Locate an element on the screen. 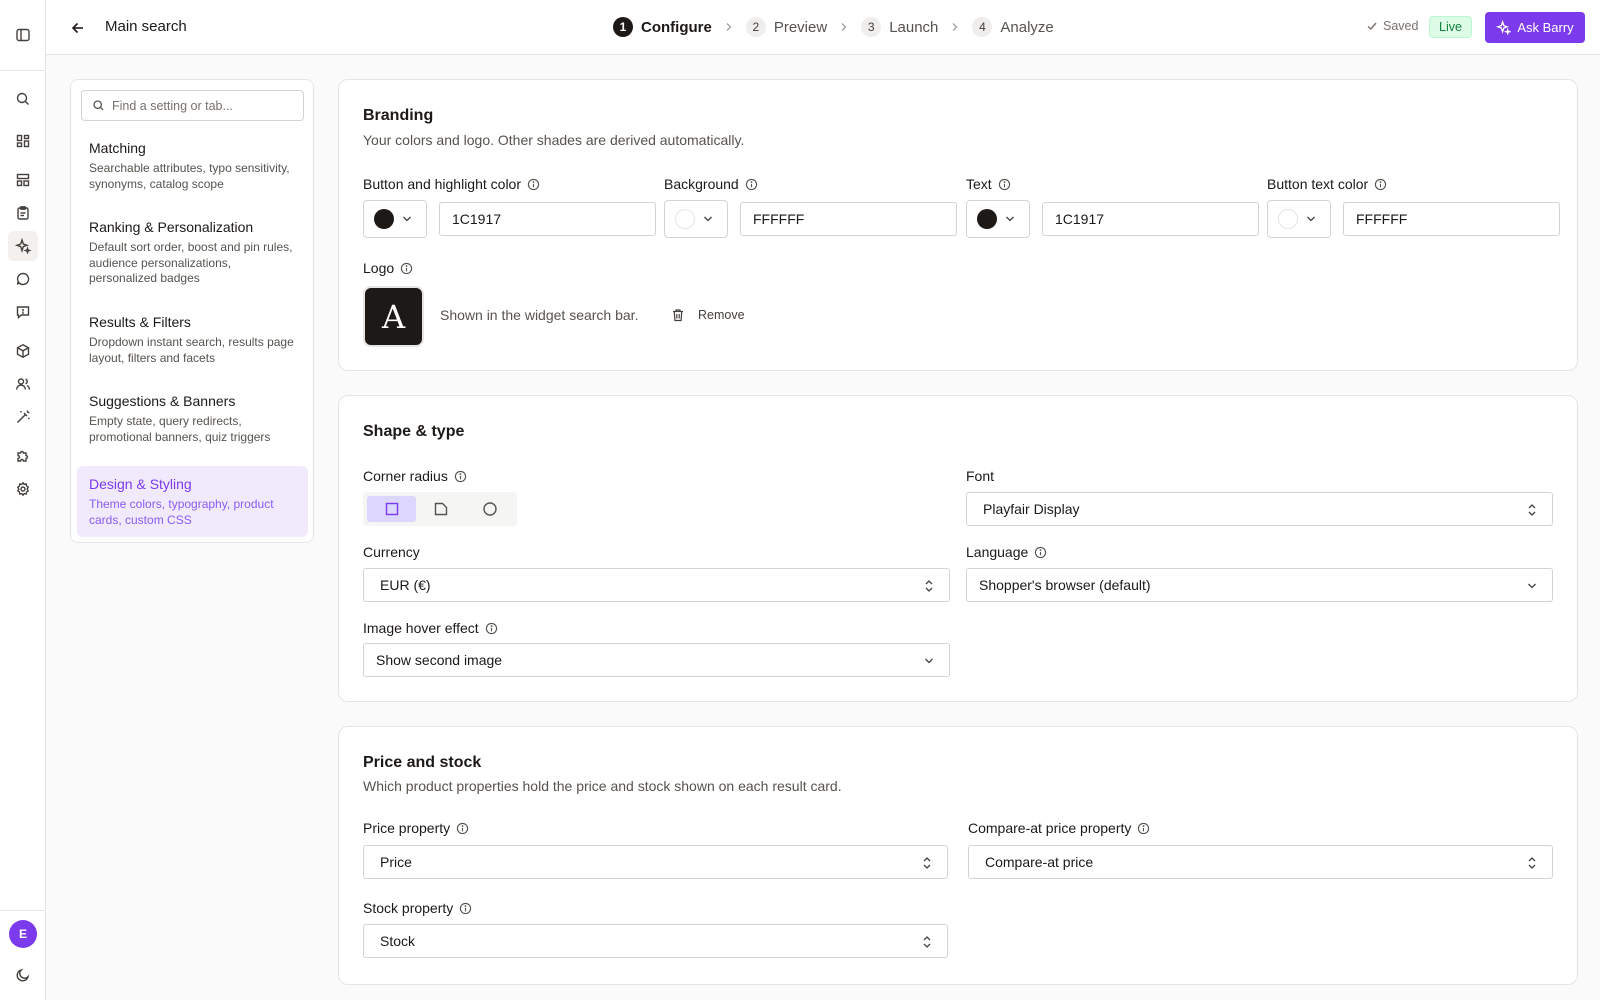  check-icon is located at coordinates (1372, 26).